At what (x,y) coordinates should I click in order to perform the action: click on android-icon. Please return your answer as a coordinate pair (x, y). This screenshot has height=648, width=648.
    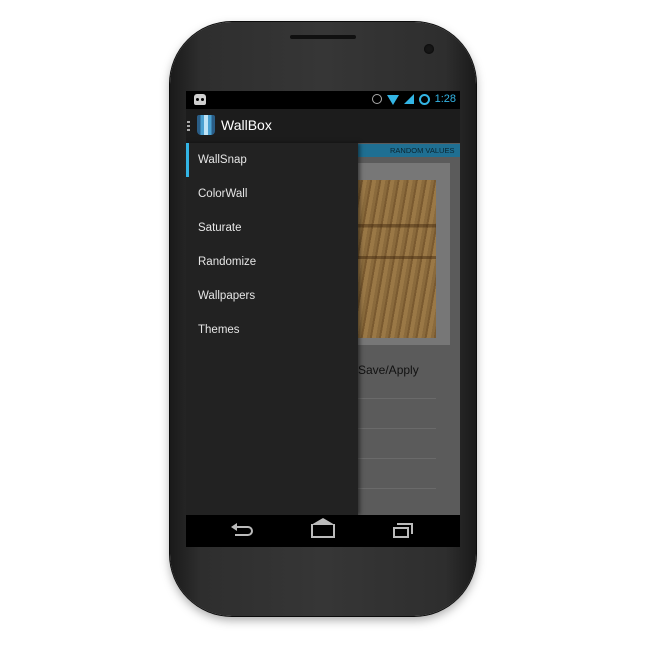
    Looking at the image, I should click on (200, 99).